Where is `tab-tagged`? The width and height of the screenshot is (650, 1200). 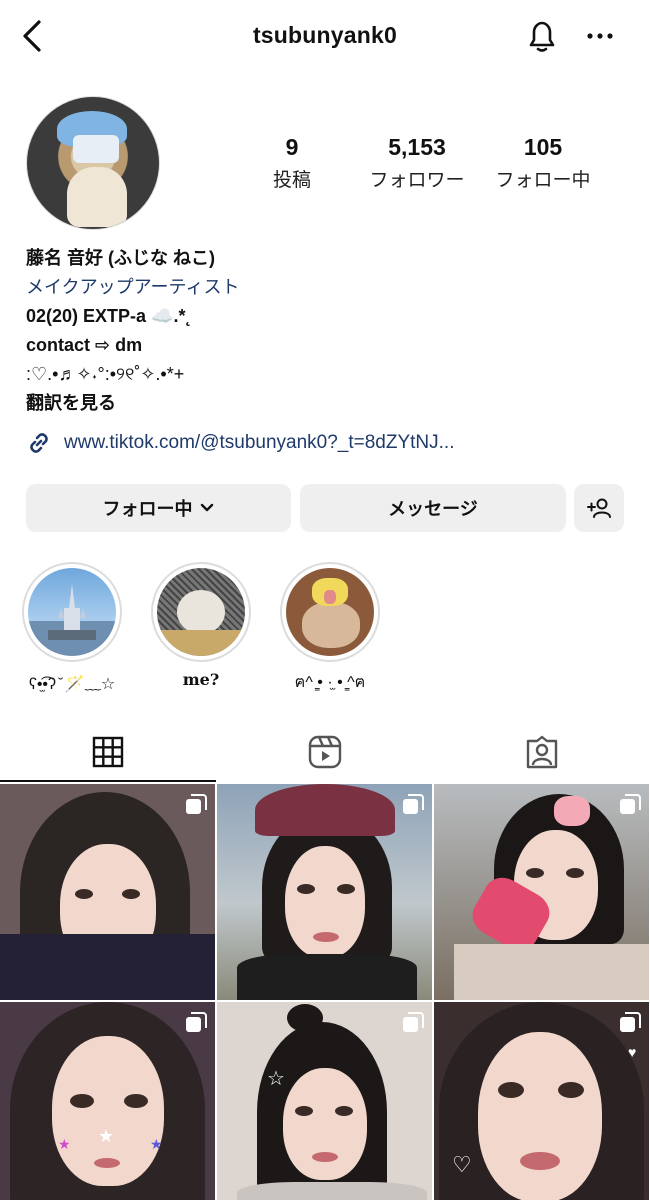
tab-tagged is located at coordinates (542, 752).